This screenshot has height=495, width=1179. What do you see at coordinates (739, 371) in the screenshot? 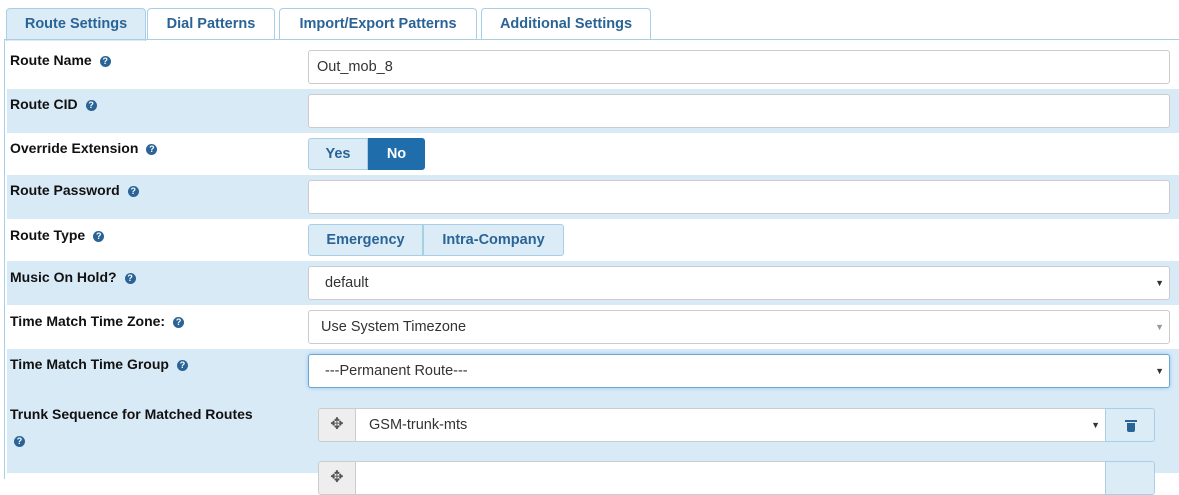
I see `time-group-select: ---Permanent Route--- ▼` at bounding box center [739, 371].